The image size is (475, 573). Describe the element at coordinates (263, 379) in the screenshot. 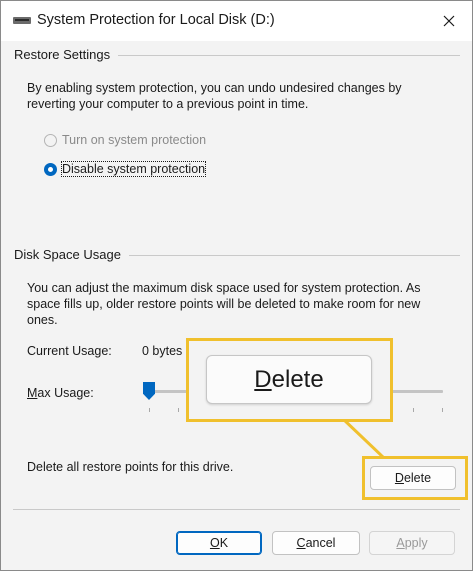

I see `zoomed-delete-accel: D` at that location.